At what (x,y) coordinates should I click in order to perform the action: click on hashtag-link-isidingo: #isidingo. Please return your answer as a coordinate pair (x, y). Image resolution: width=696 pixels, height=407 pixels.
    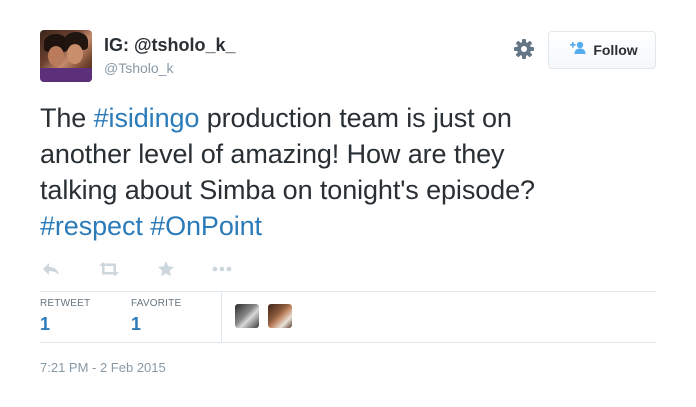
    Looking at the image, I should click on (147, 118).